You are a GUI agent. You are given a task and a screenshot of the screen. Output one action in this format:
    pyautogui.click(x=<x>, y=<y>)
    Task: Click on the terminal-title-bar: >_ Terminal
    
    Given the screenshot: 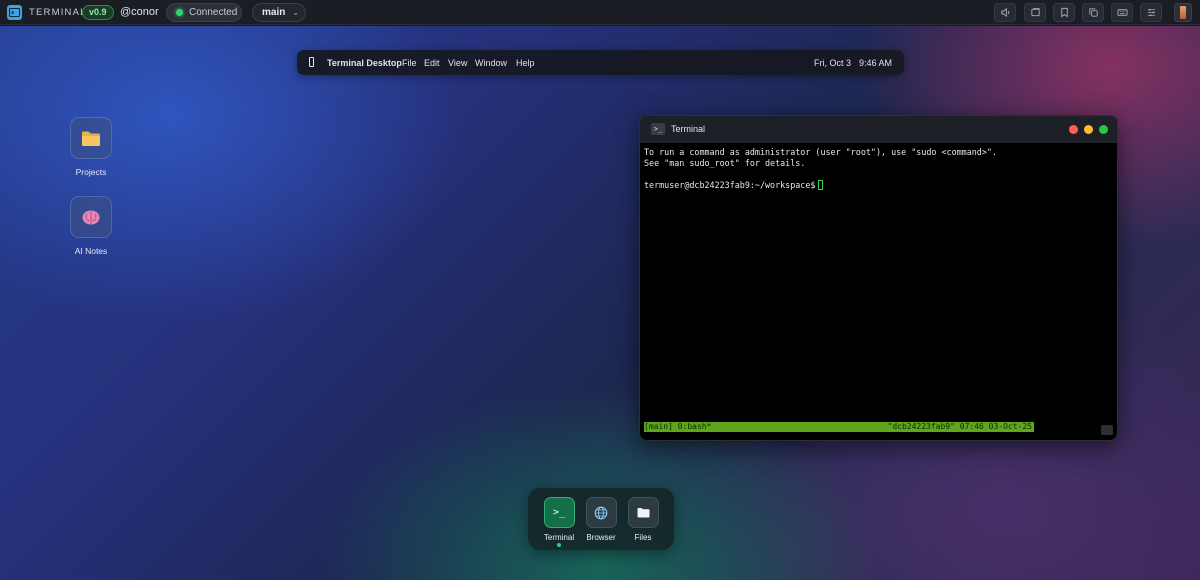 What is the action you would take?
    pyautogui.click(x=878, y=129)
    